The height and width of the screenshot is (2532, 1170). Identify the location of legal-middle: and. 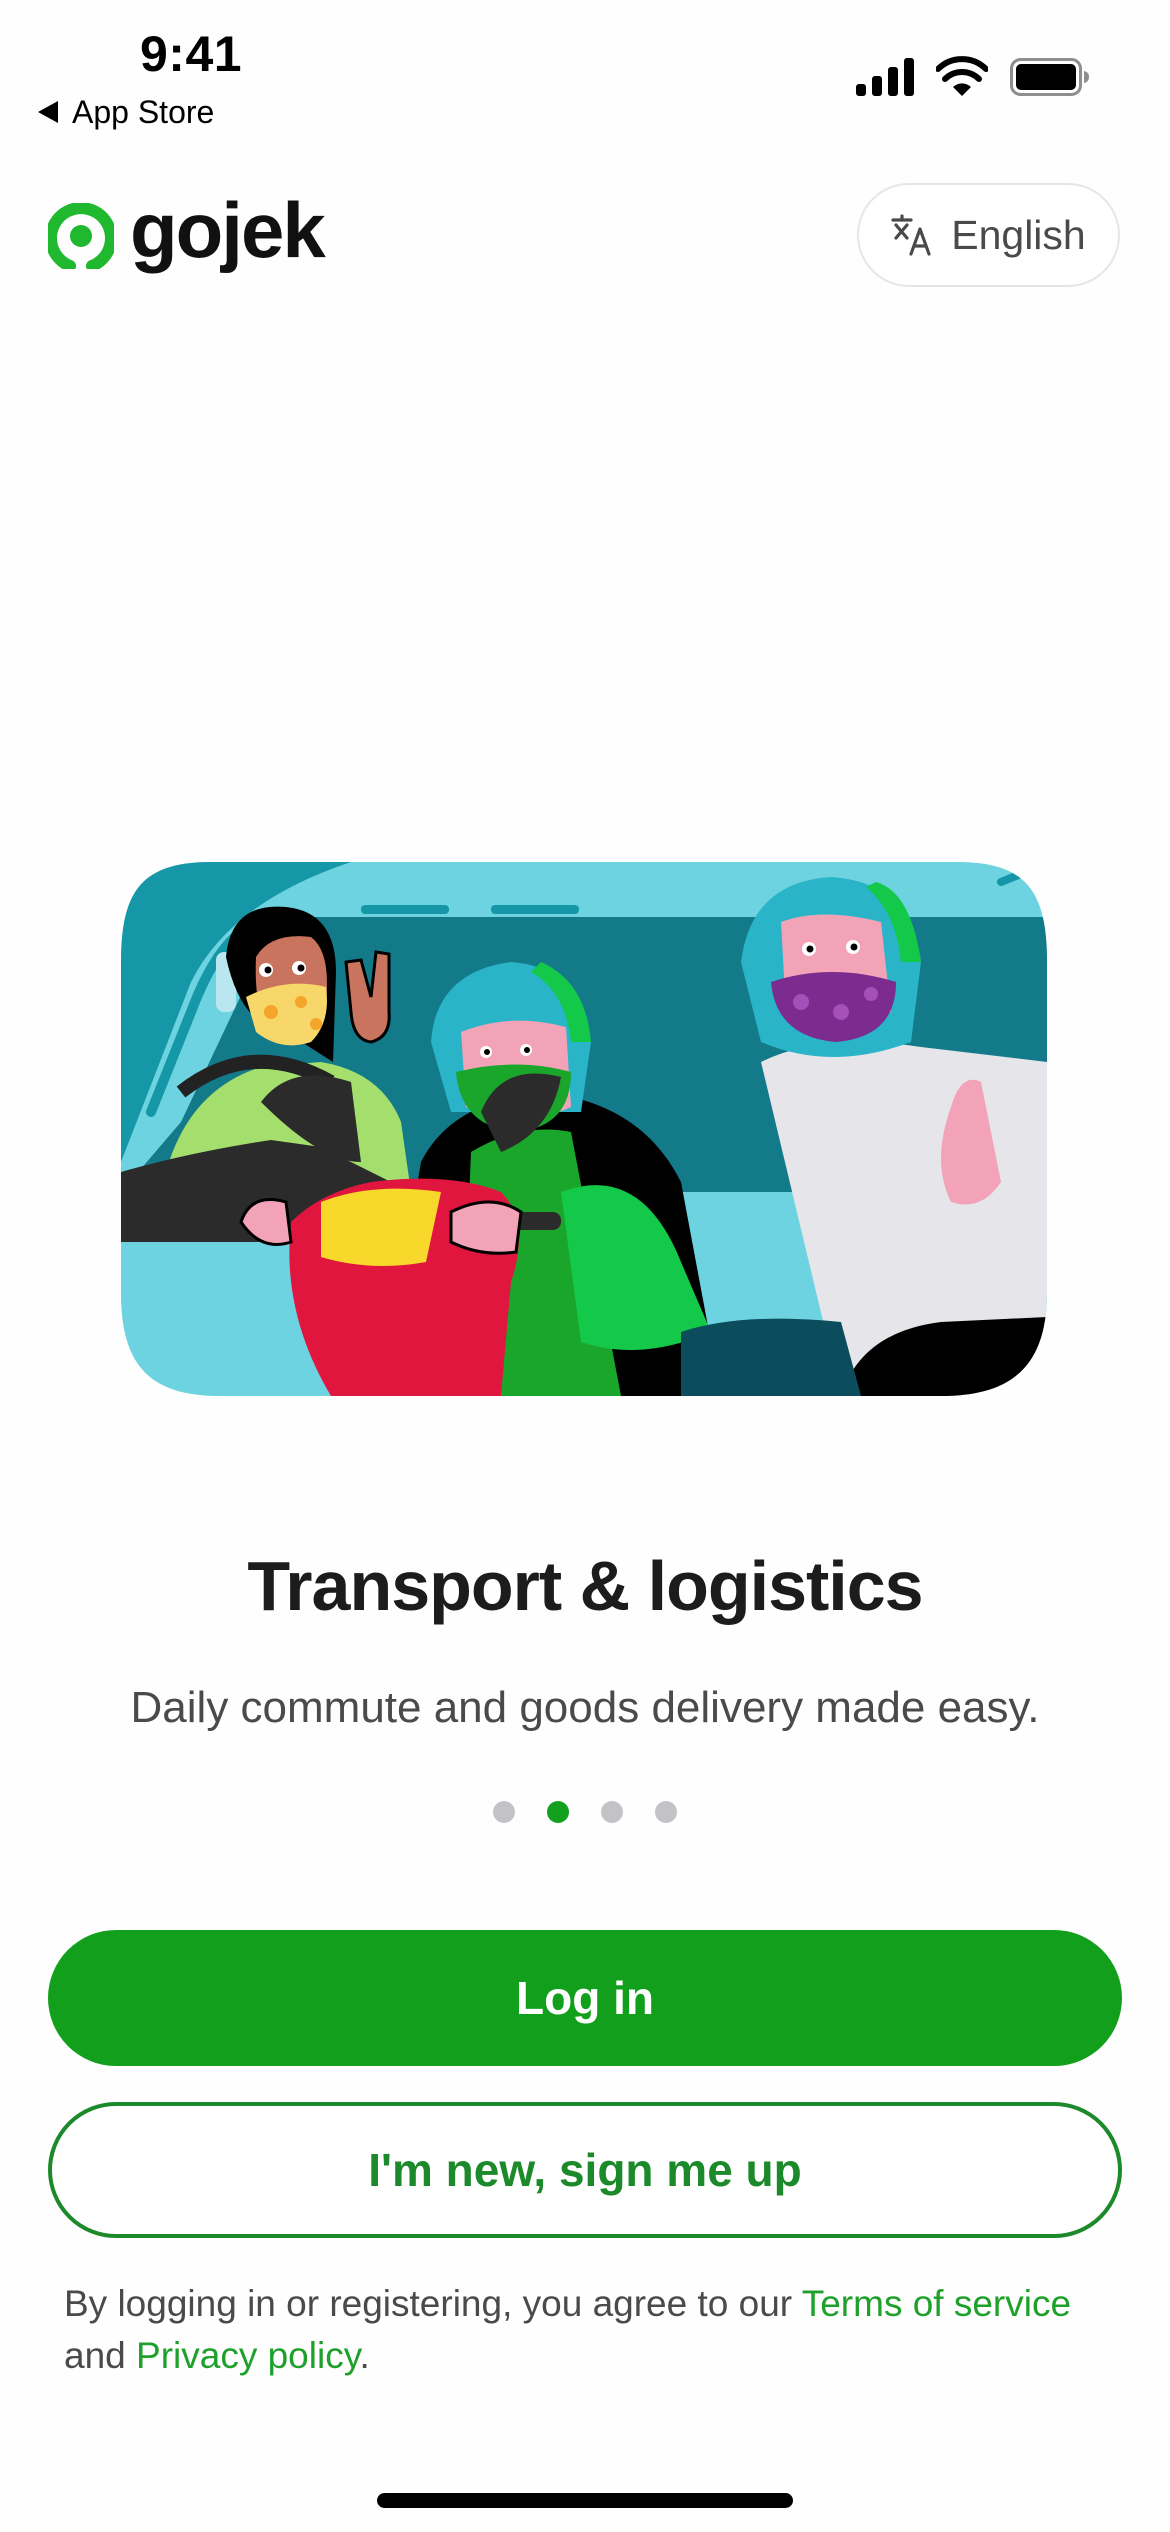
(100, 2355).